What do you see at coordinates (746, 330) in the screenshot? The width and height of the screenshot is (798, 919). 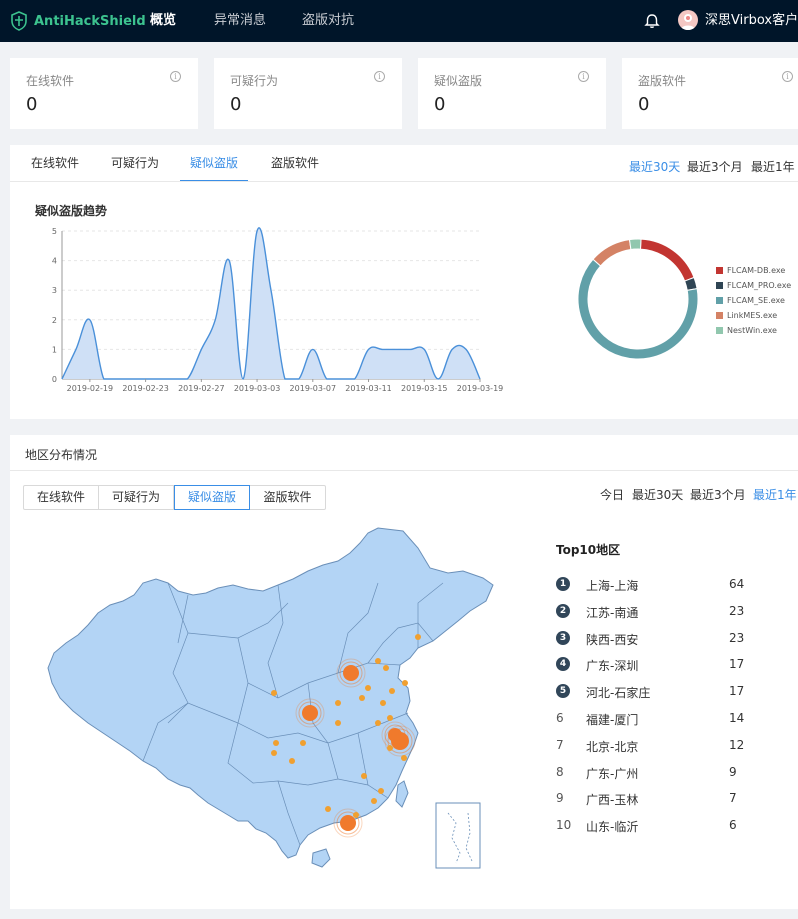 I see `legend-item: NestWin.exe` at bounding box center [746, 330].